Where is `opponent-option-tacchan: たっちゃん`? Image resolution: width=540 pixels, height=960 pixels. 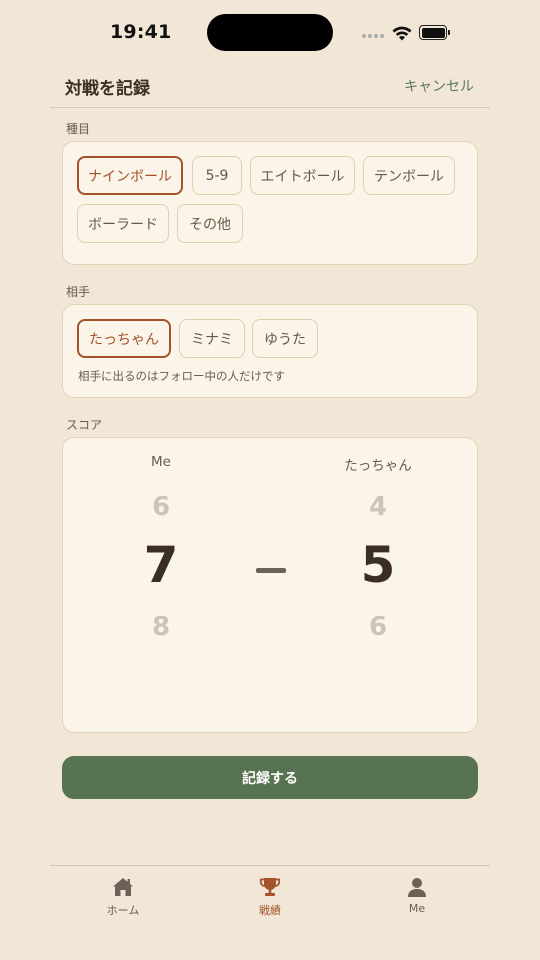
opponent-option-tacchan: たっちゃん is located at coordinates (124, 338).